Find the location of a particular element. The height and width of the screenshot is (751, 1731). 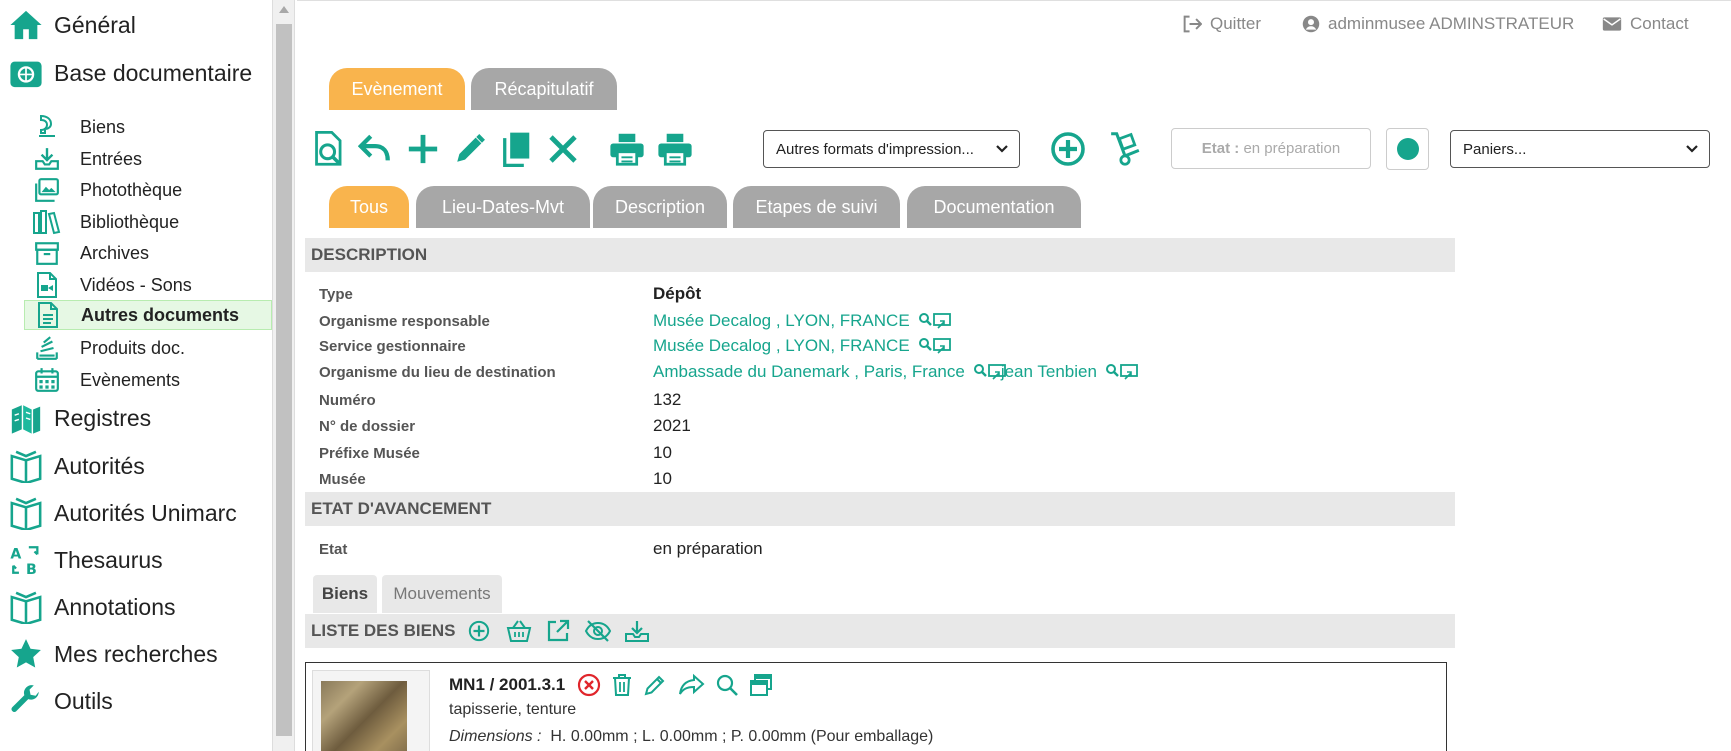

remove-item-button is located at coordinates (589, 685).